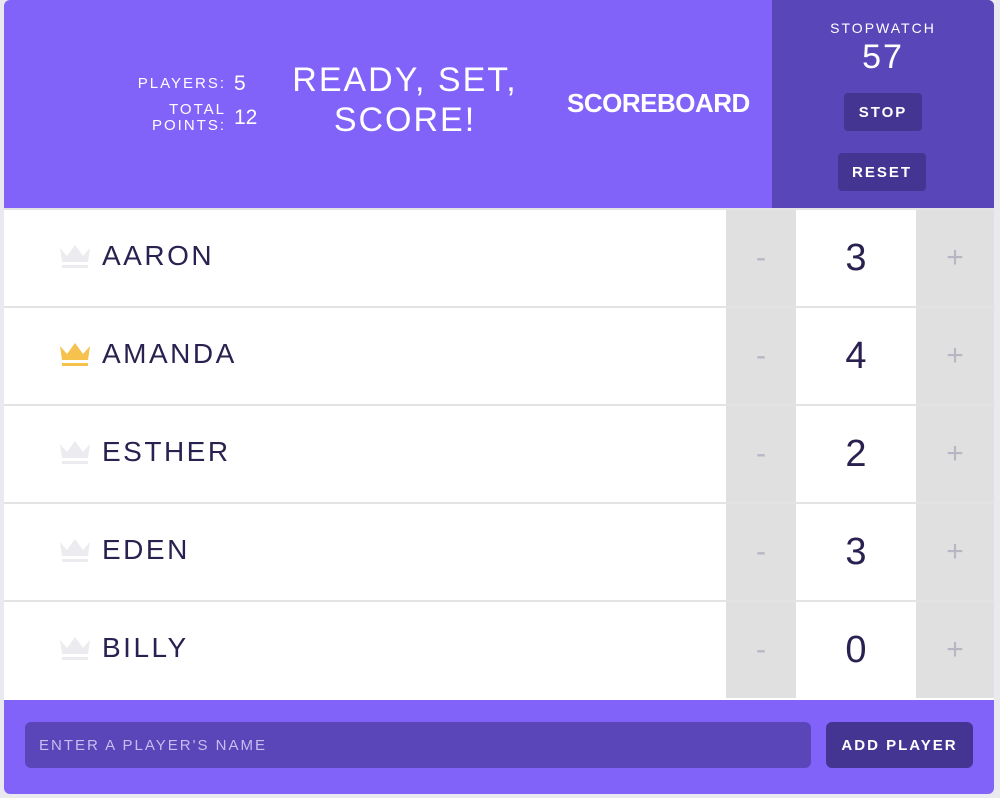  What do you see at coordinates (240, 83) in the screenshot?
I see `players-stat-value: 5` at bounding box center [240, 83].